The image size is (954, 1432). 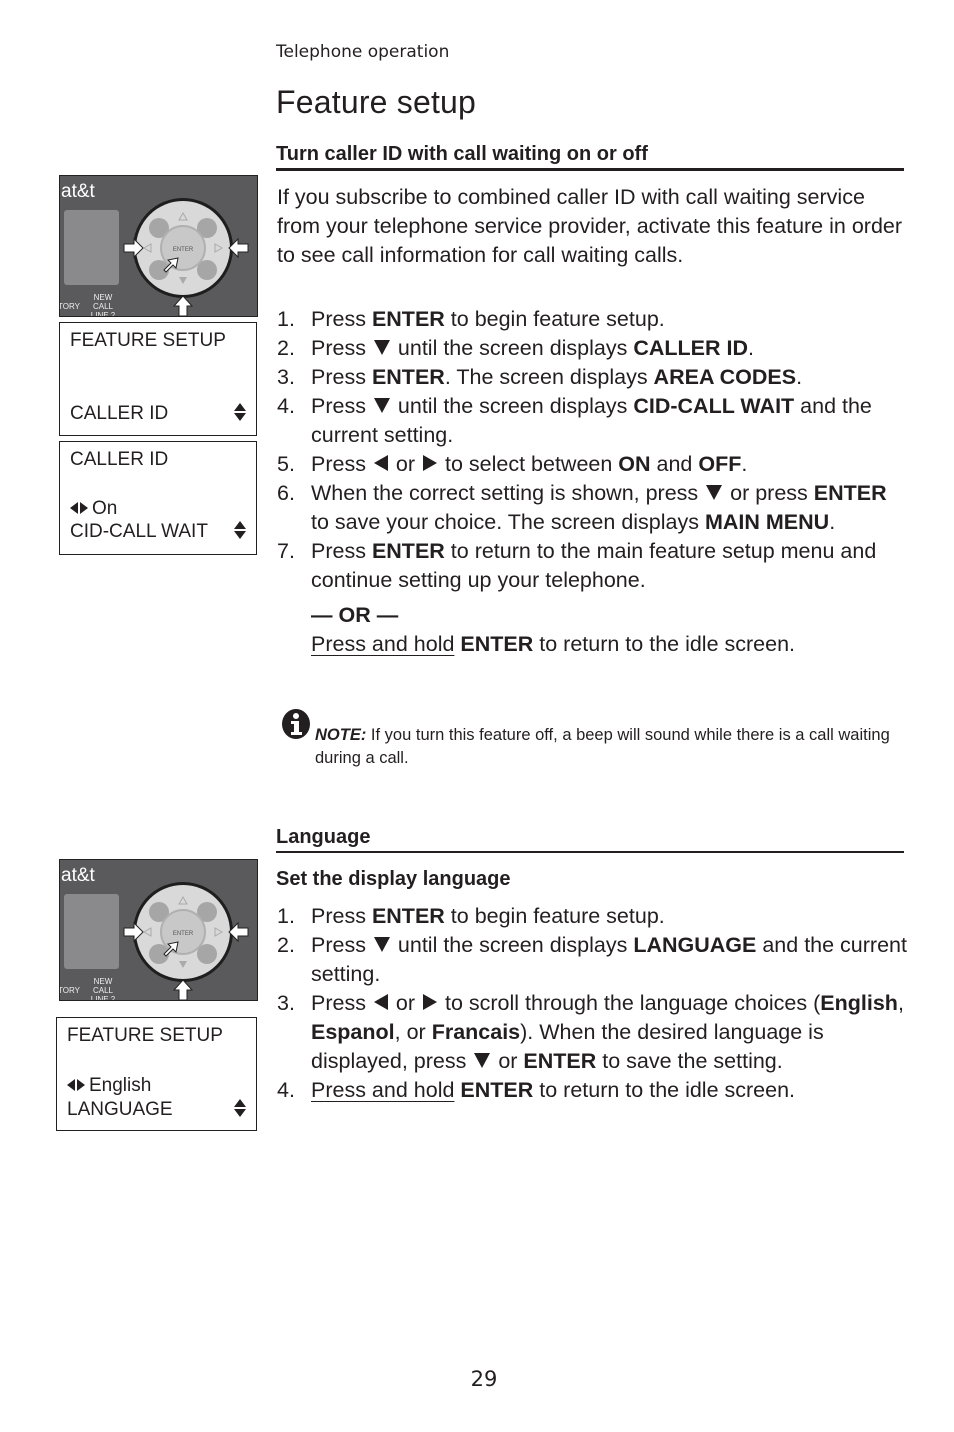 I want to click on step-text: to select between, so click(x=529, y=464).